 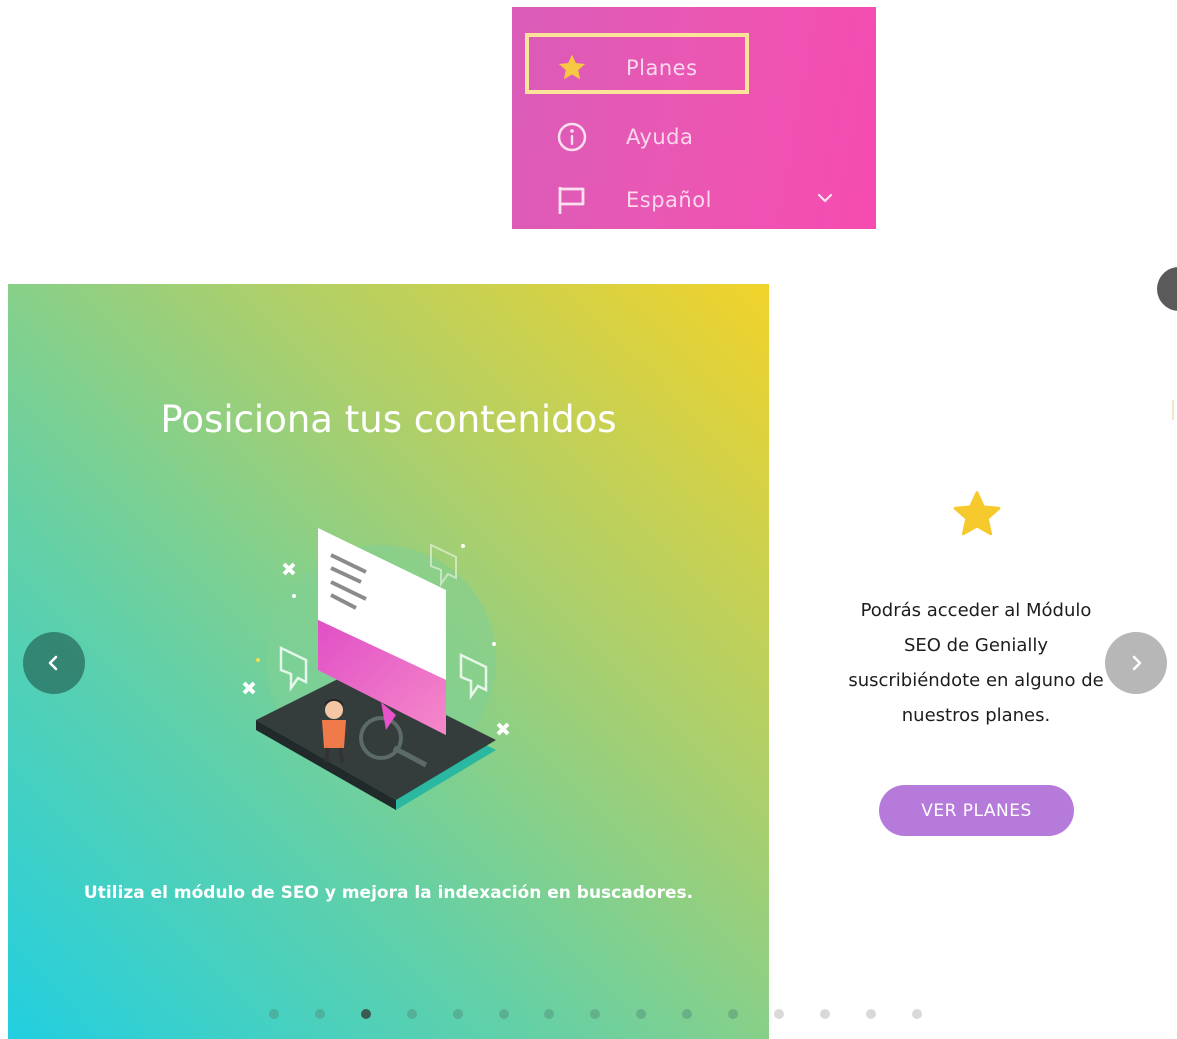 I want to click on pagination-dots, so click(x=588, y=1016).